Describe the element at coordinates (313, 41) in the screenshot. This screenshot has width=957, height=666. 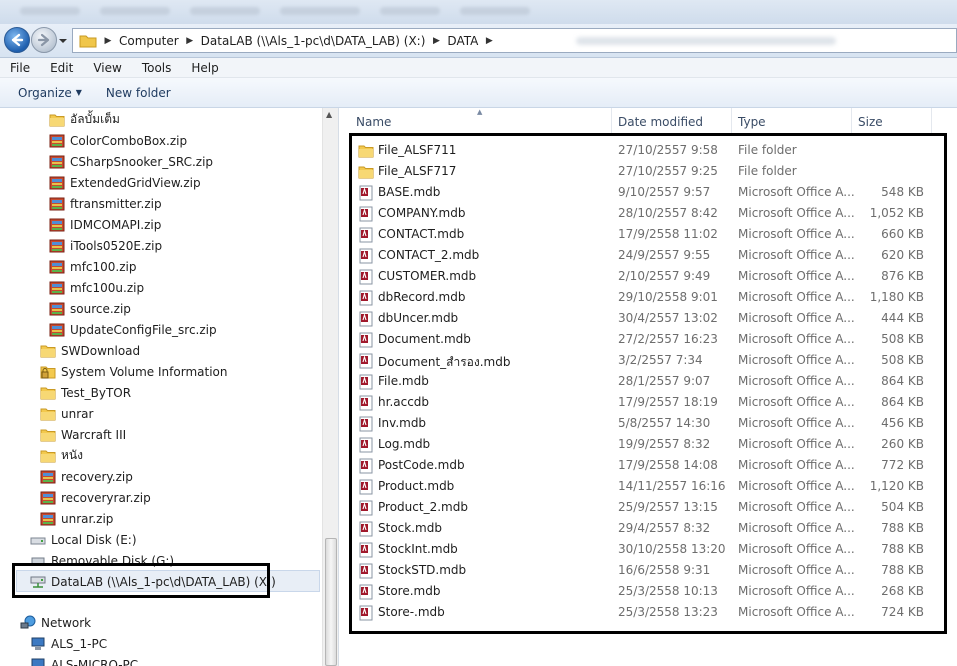
I see `breadcrumb-drive: DataLAB (\\Als_1-pc\d\DATA_LAB) (X:)` at that location.